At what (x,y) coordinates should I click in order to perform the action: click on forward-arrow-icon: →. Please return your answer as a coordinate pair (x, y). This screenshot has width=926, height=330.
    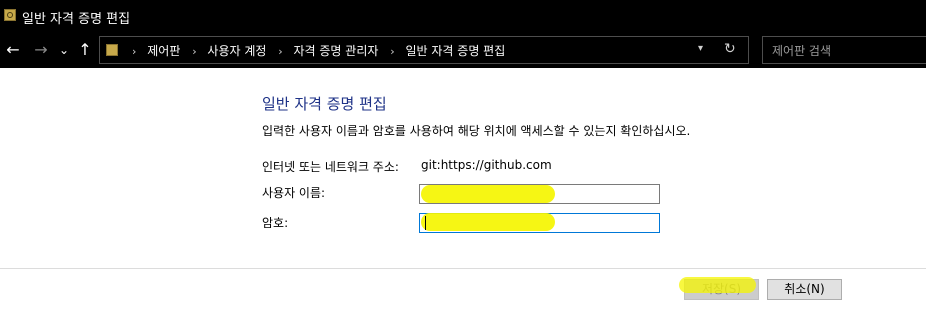
    Looking at the image, I should click on (41, 50).